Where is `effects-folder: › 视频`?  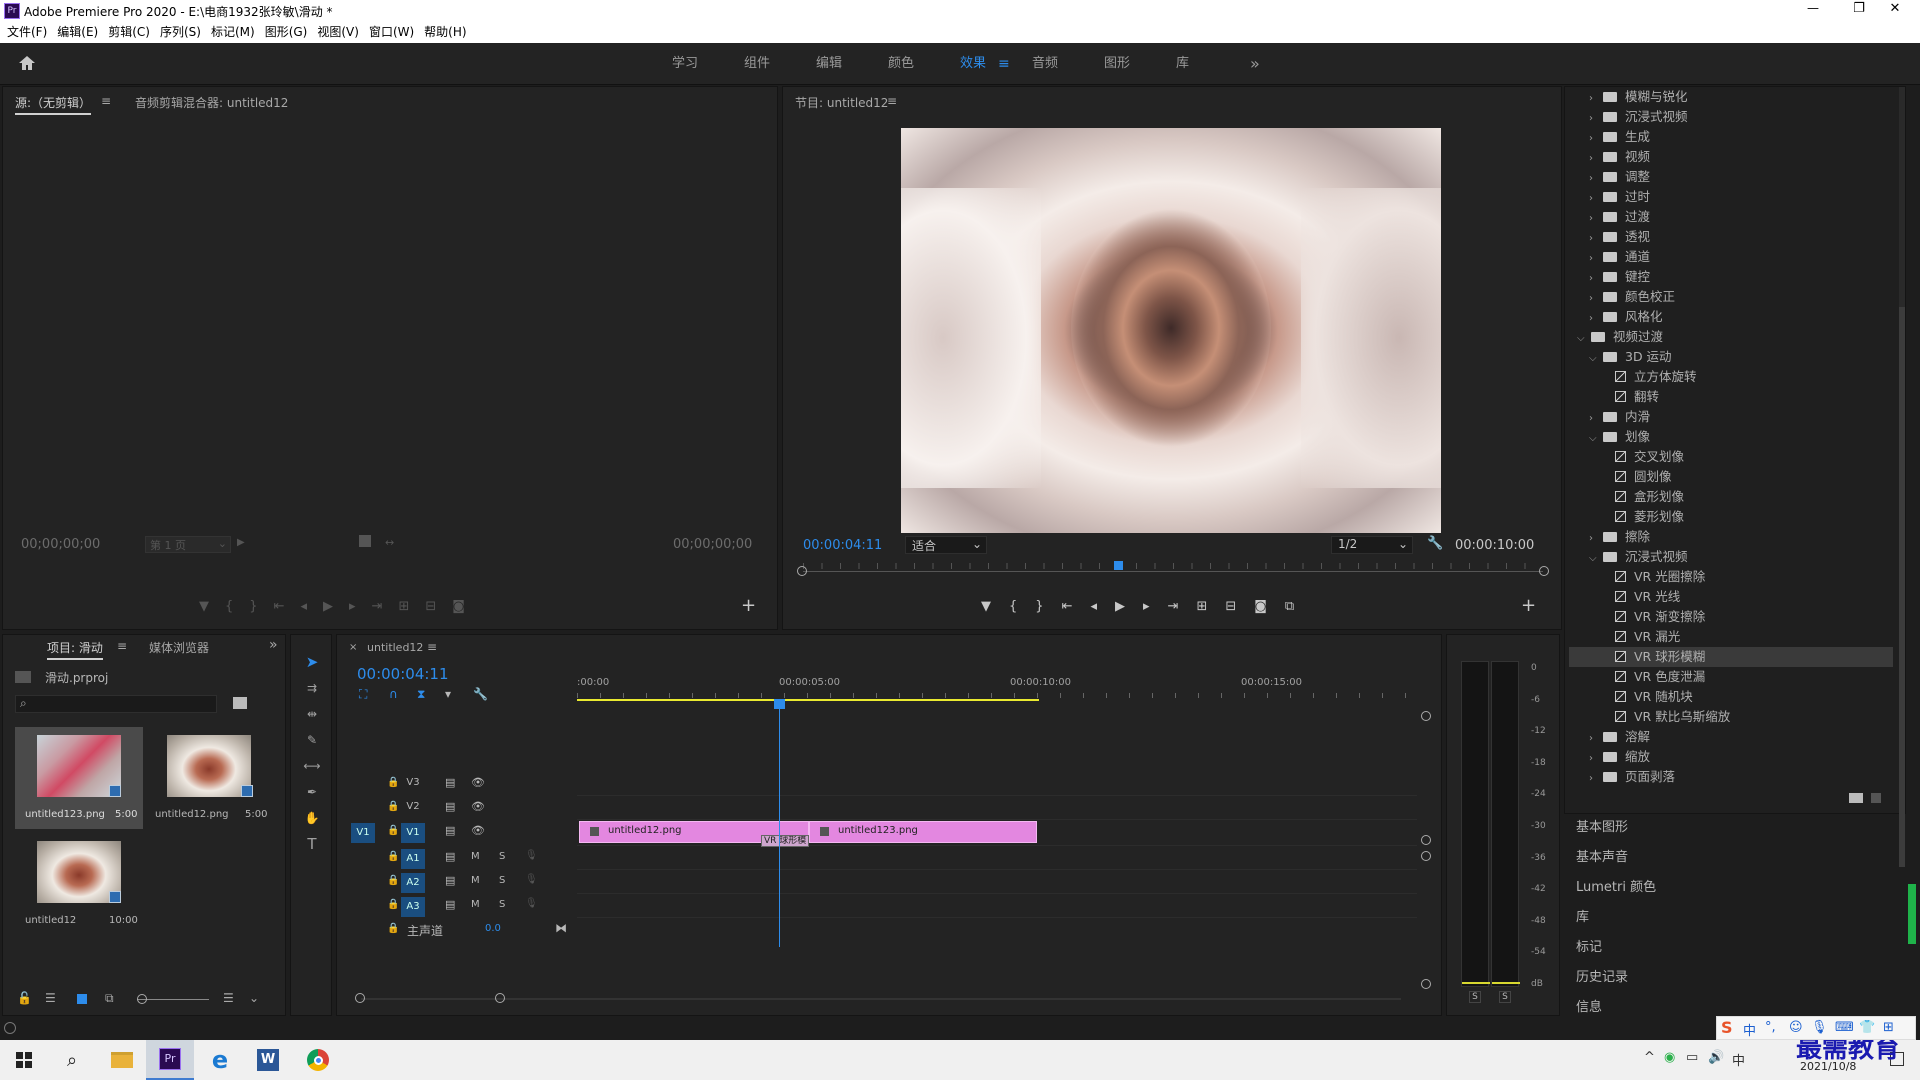
effects-folder: › 视频 is located at coordinates (1731, 157).